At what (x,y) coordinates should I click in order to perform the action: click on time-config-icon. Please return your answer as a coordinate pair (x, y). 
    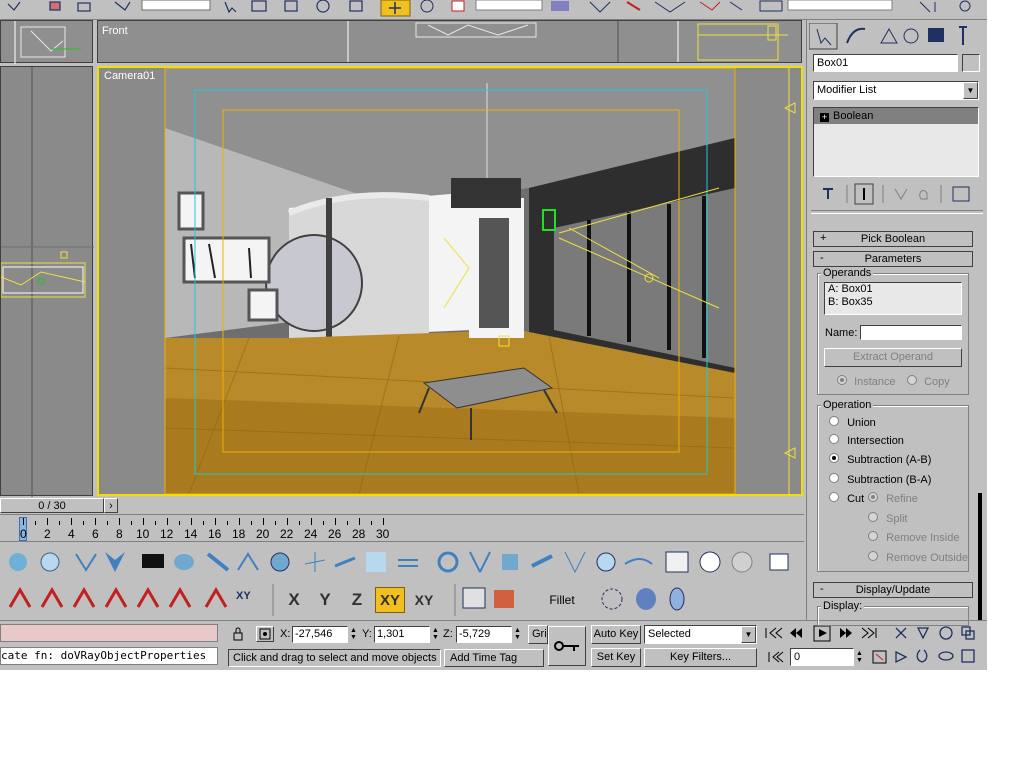
    Looking at the image, I should click on (880, 657).